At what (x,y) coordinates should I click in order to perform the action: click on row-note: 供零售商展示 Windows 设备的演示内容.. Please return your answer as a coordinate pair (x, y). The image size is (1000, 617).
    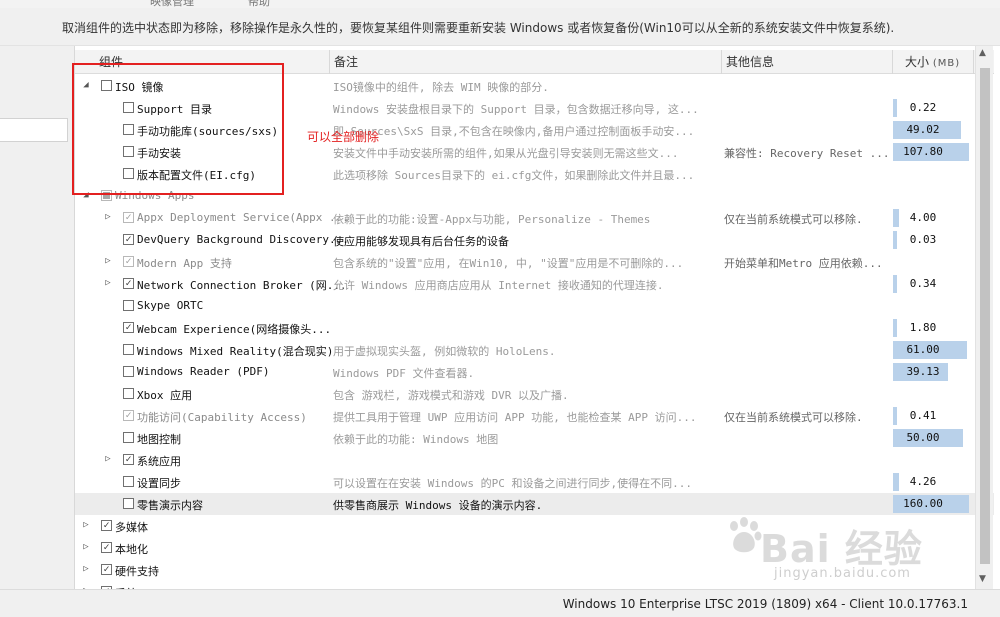
    Looking at the image, I should click on (438, 505).